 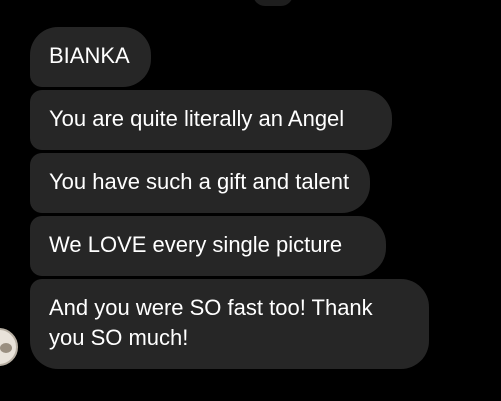 I want to click on message-bubble: You have such a gift and talent, so click(x=200, y=183).